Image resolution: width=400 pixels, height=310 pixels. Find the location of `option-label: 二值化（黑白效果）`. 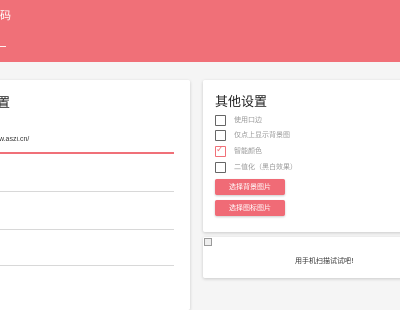

option-label: 二值化（黑白效果） is located at coordinates (265, 167).